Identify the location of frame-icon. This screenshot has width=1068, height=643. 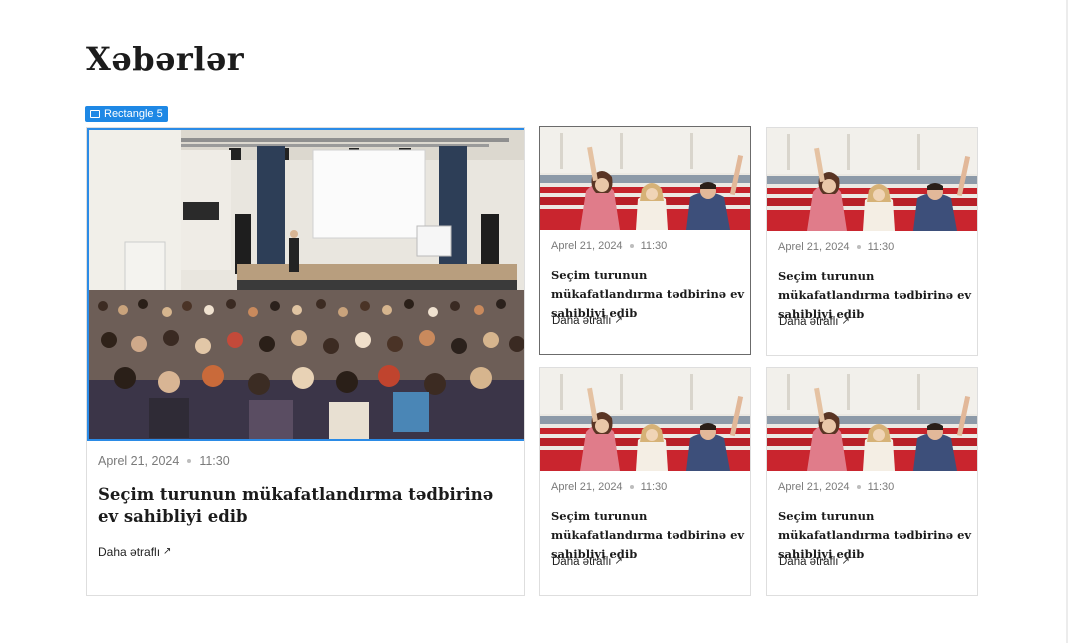
(95, 114).